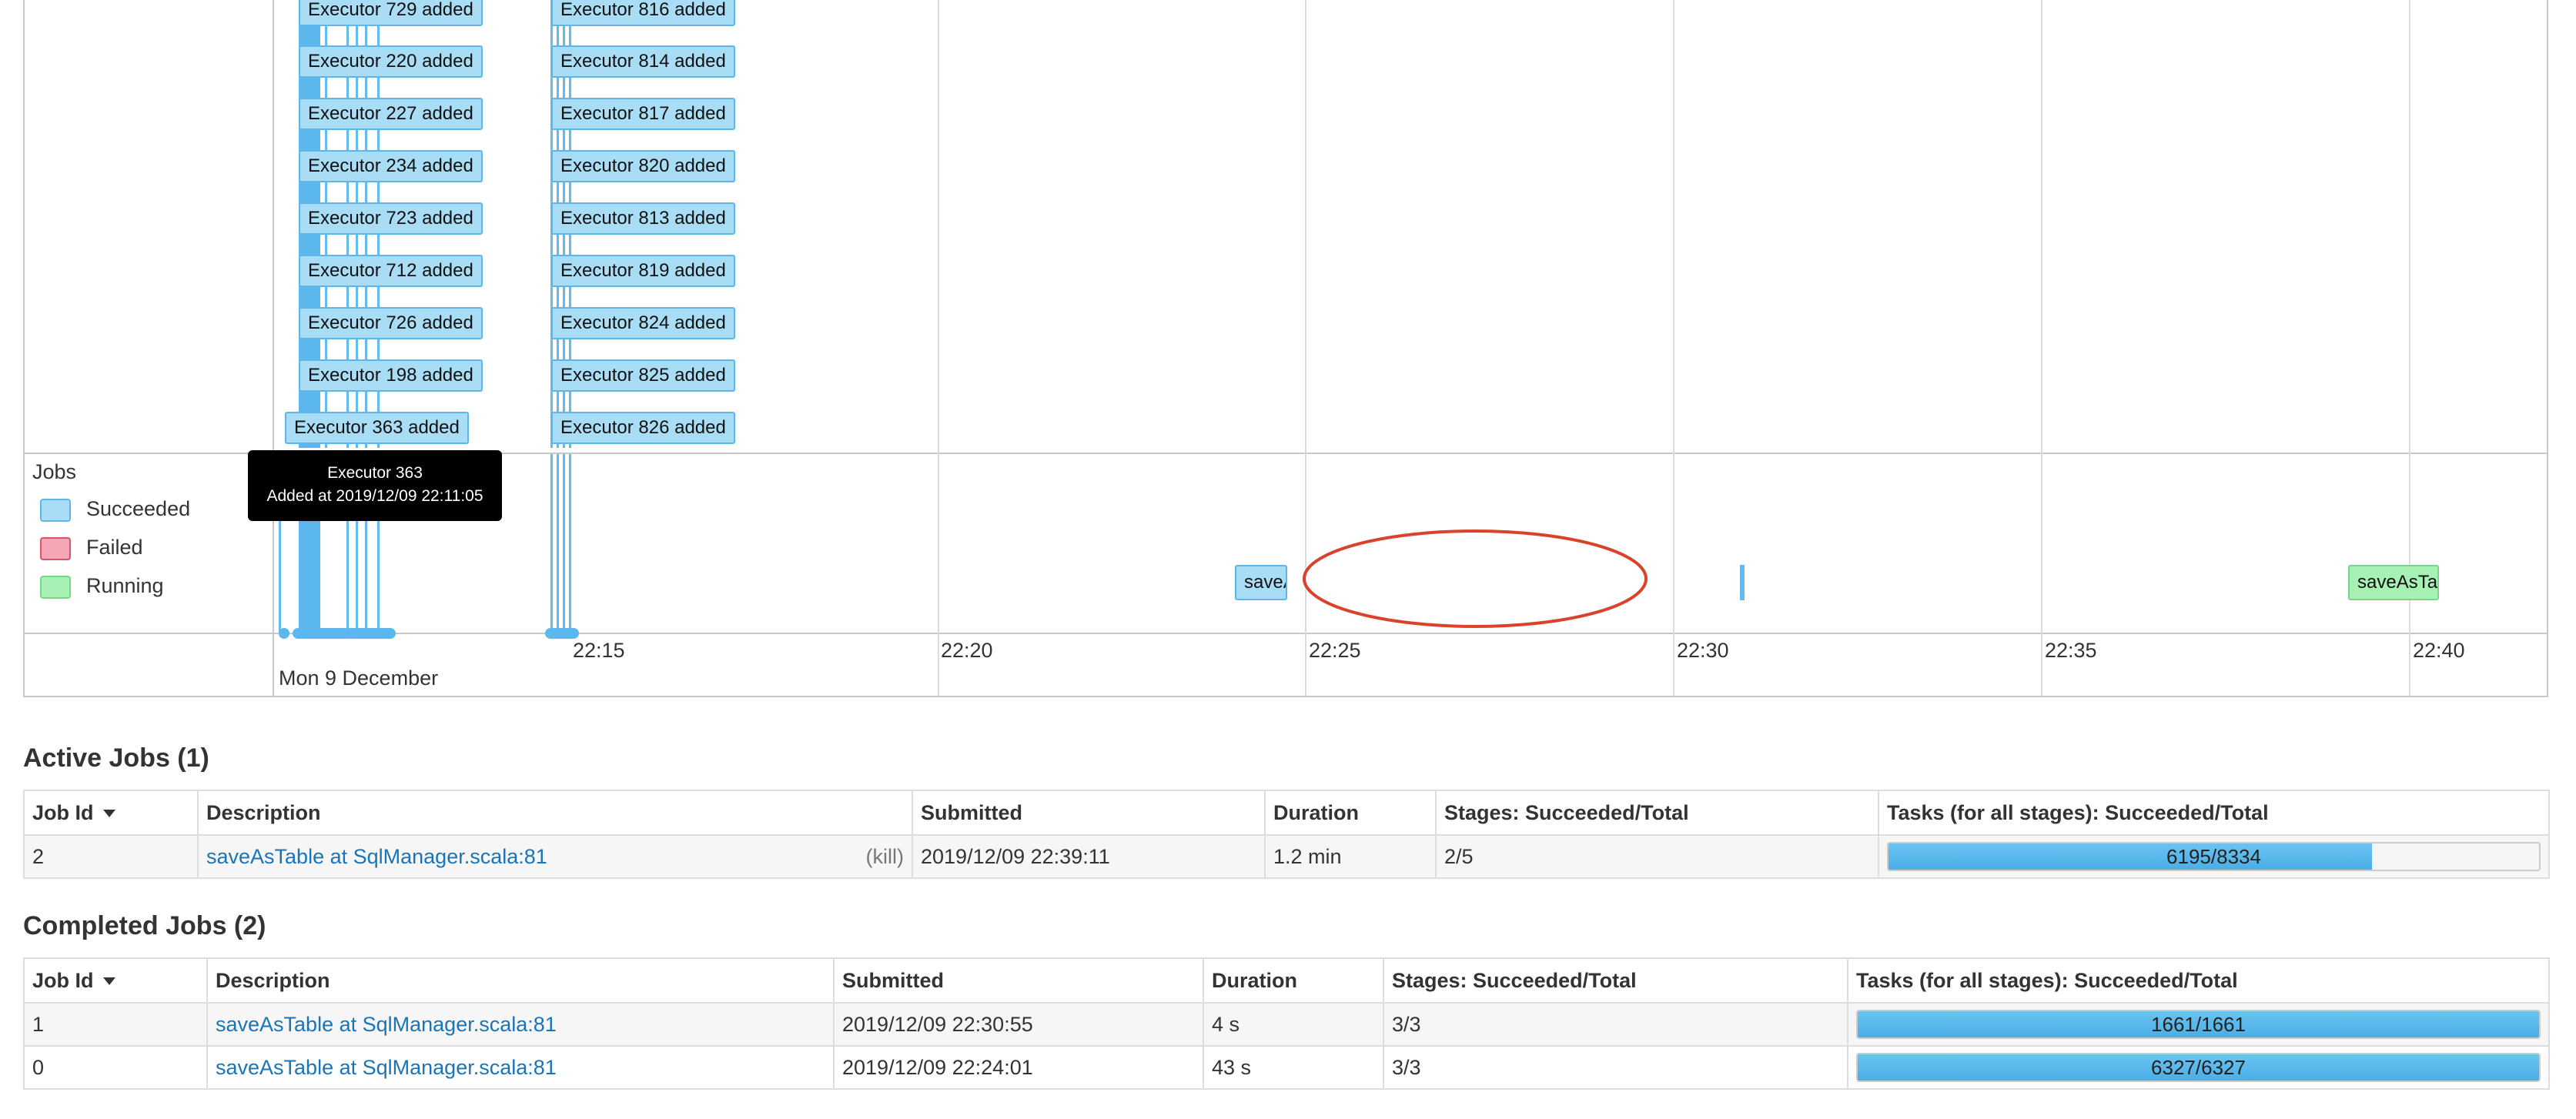 The height and width of the screenshot is (1119, 2576). I want to click on executor-added-item: Executor 227 added, so click(391, 114).